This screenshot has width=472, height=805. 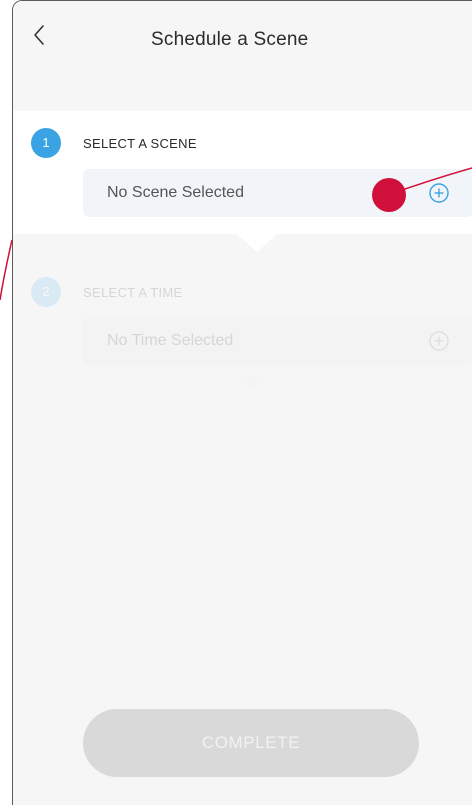 I want to click on time-selector-value: No Time Selected, so click(x=170, y=340).